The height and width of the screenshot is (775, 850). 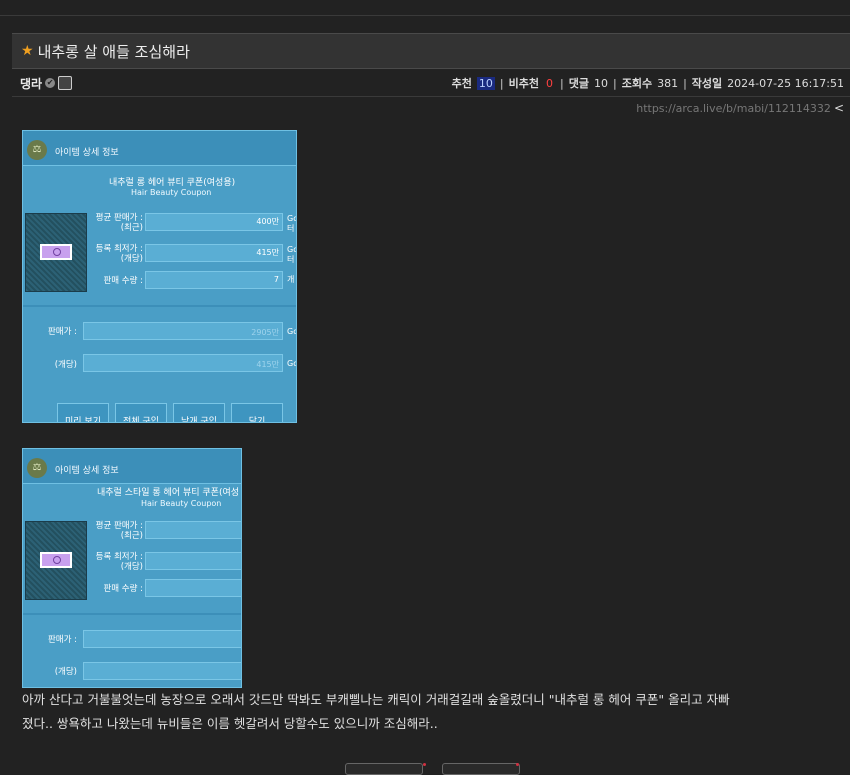 What do you see at coordinates (83, 412) in the screenshot?
I see `preview-button: 미리 보기` at bounding box center [83, 412].